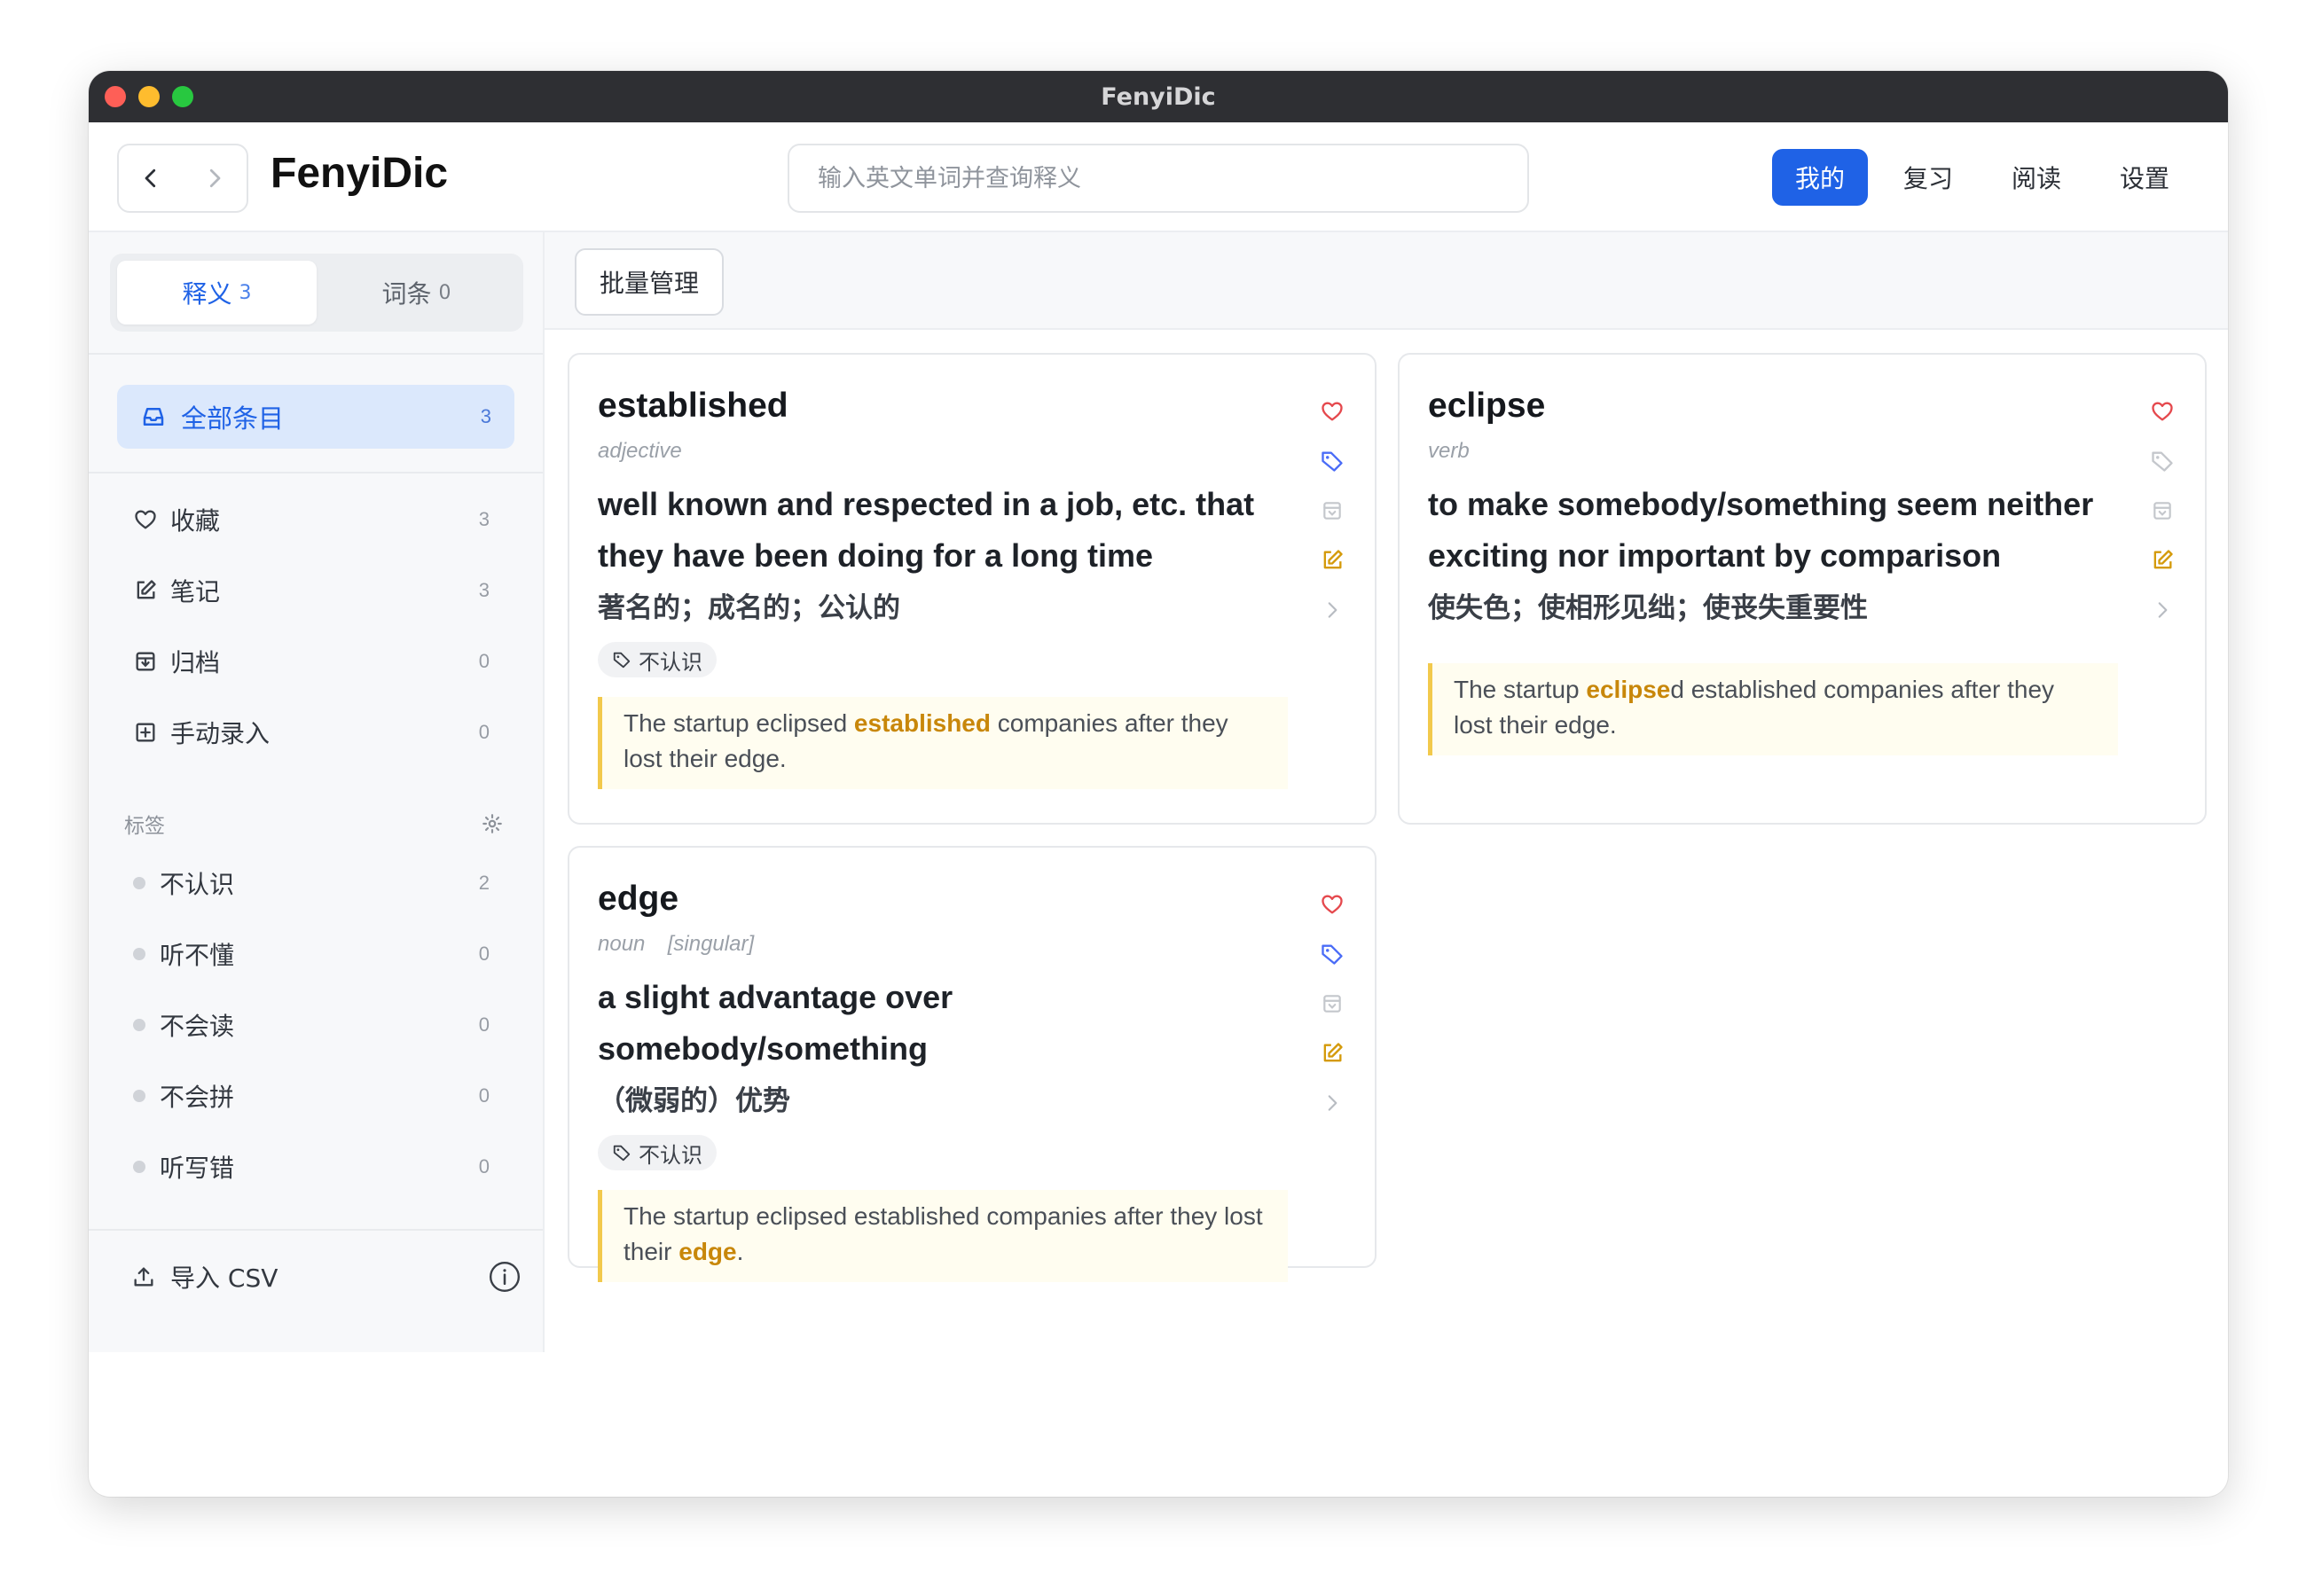  Describe the element at coordinates (315, 662) in the screenshot. I see `sidebar-item-archive: 归档 0` at that location.